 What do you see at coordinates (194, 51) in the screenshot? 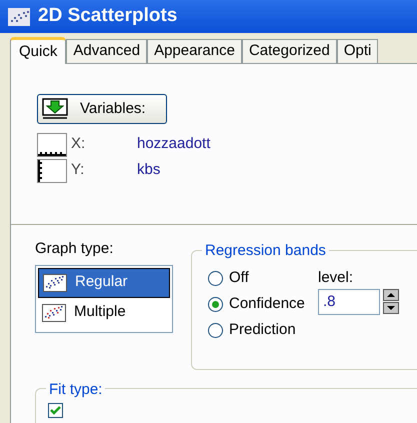
I see `tab: Appearance` at bounding box center [194, 51].